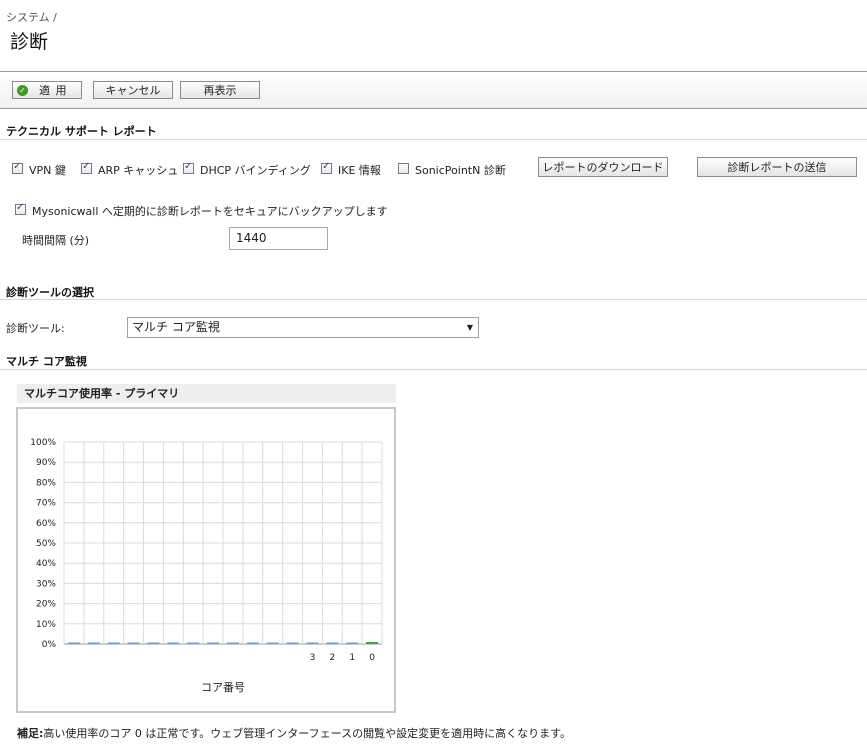  Describe the element at coordinates (278, 238) in the screenshot. I see `interval-input: 1440` at that location.